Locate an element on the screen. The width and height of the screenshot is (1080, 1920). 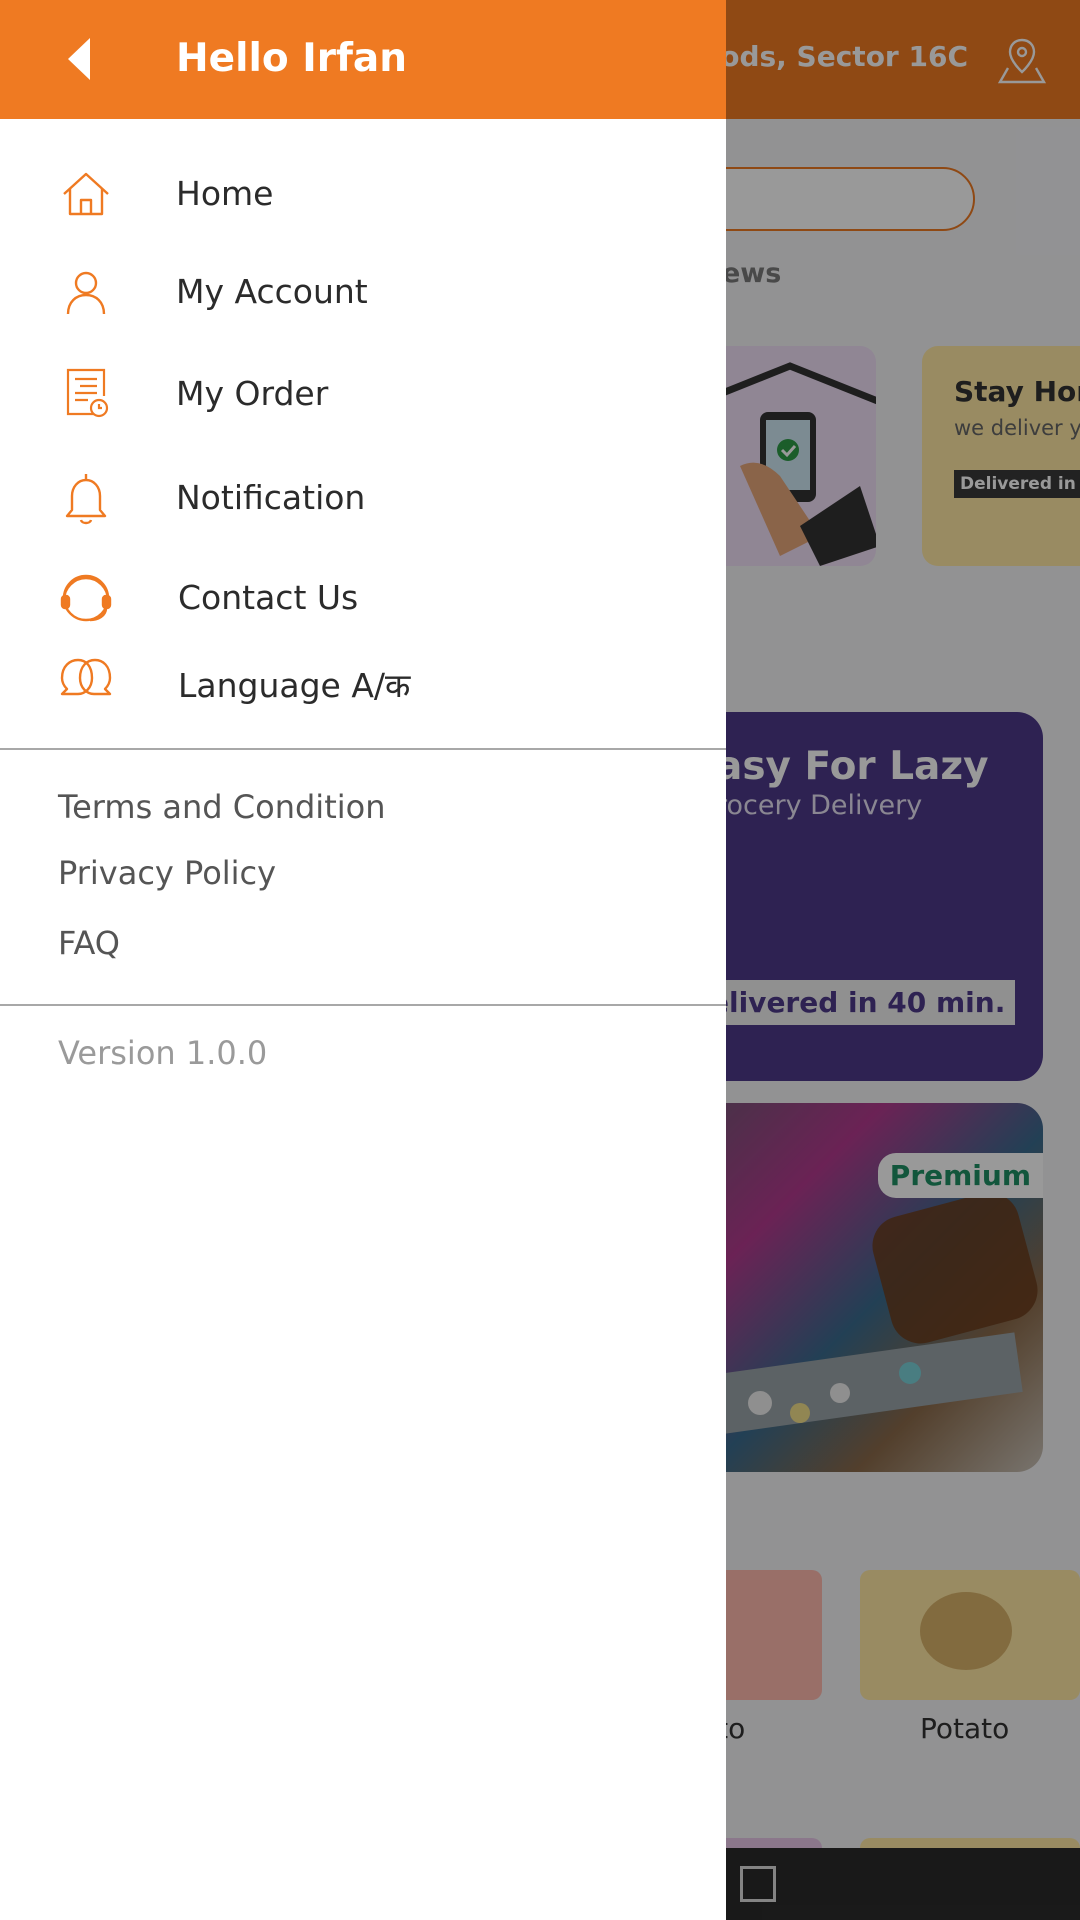
menu-item-label: Notification is located at coordinates (271, 497).